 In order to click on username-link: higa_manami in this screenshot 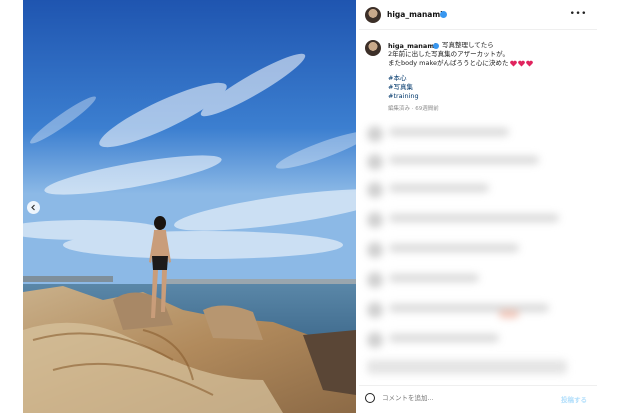, I will do `click(415, 14)`.